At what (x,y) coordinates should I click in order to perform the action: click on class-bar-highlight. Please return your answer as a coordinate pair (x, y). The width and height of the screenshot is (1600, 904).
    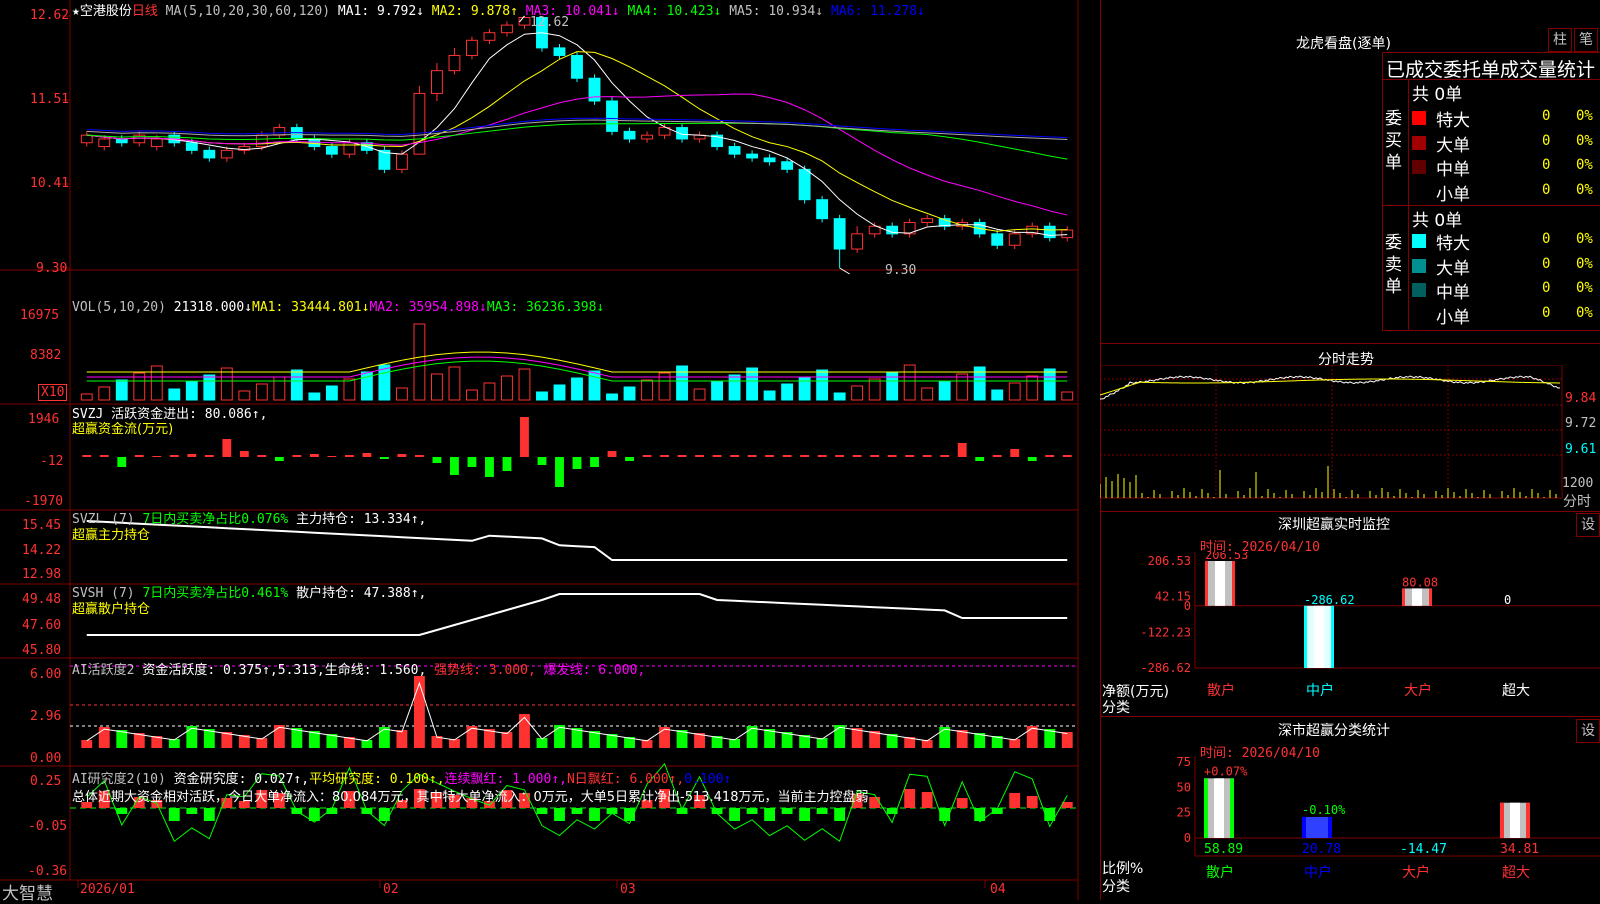
    Looking at the image, I should click on (1515, 820).